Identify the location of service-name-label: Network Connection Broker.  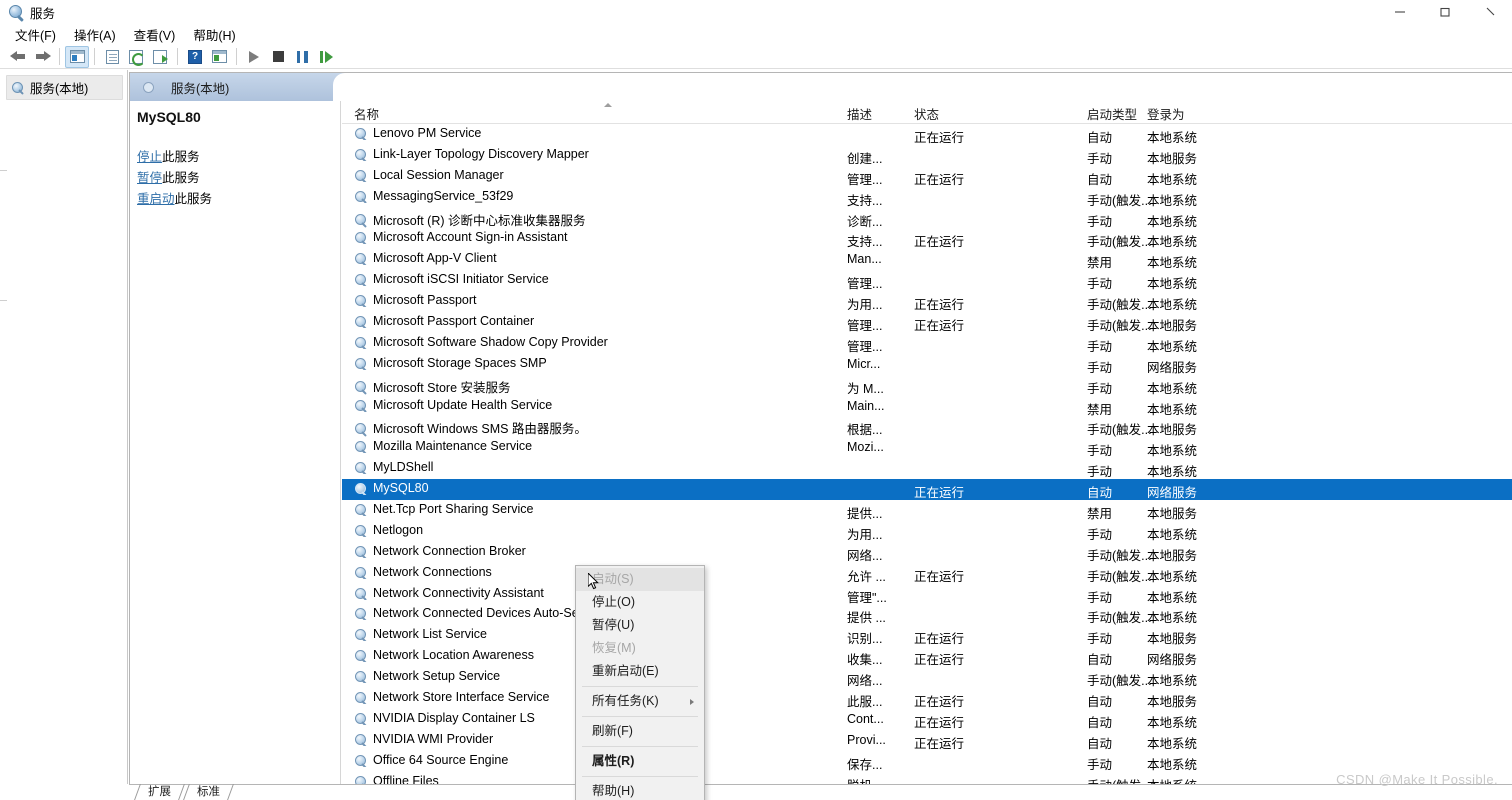
(449, 550).